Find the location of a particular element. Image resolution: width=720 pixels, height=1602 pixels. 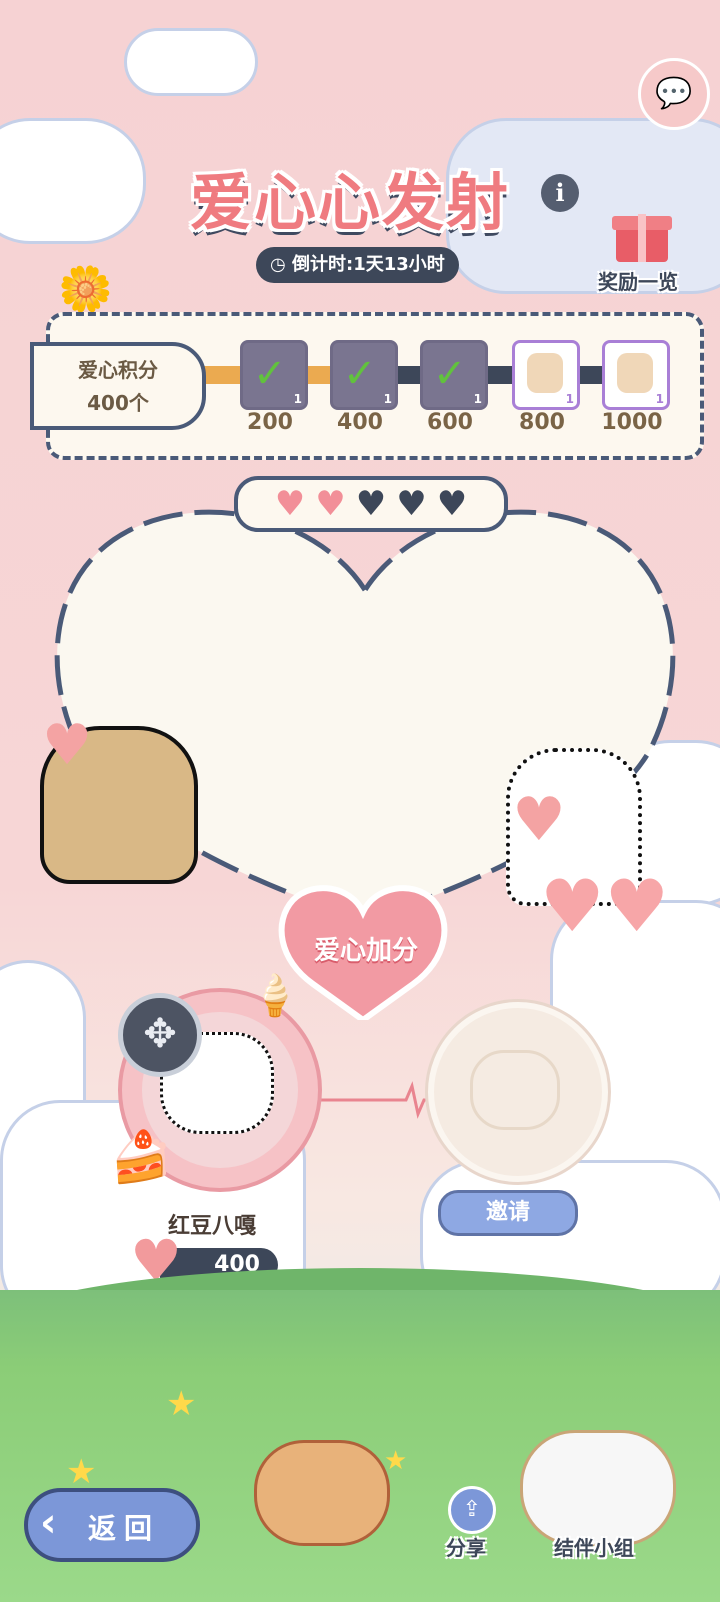

dessert-icon: 🍦 is located at coordinates (275, 996).